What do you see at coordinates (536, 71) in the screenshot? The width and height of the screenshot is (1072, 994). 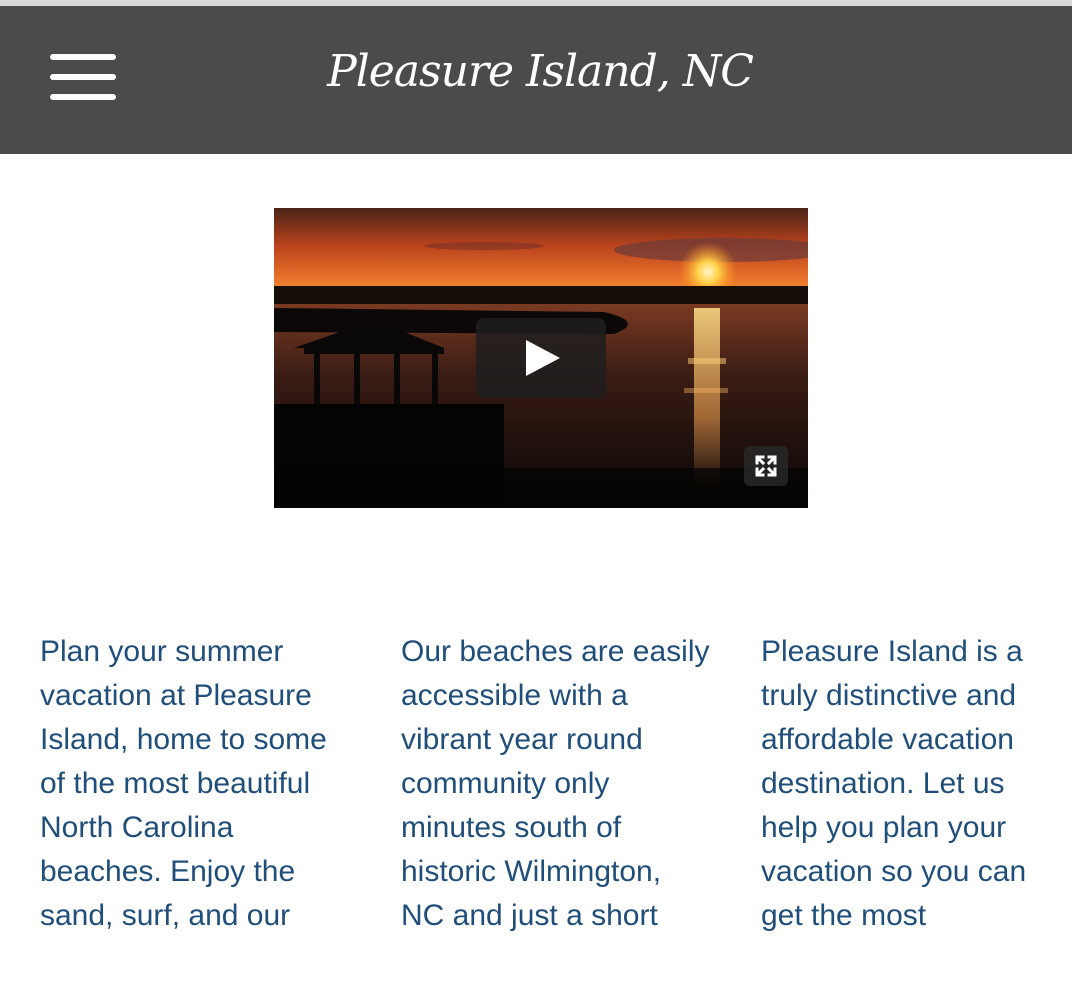 I see `site-title: Pleasure Island, NC` at bounding box center [536, 71].